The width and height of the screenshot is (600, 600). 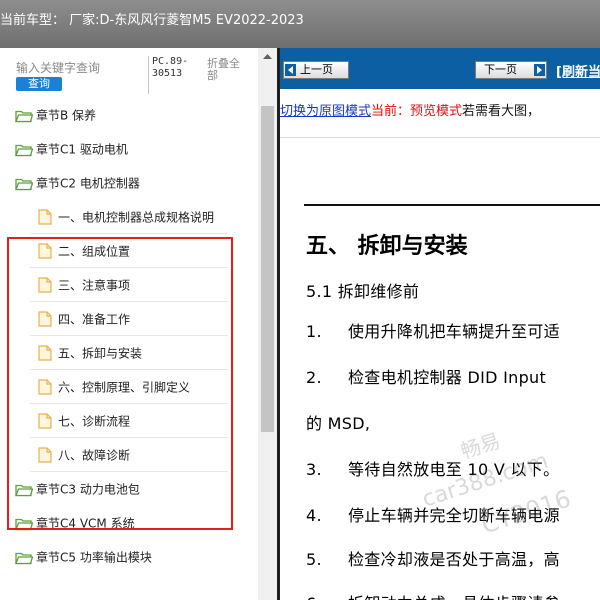 I want to click on section-label: 四、准备工作, so click(x=94, y=319).